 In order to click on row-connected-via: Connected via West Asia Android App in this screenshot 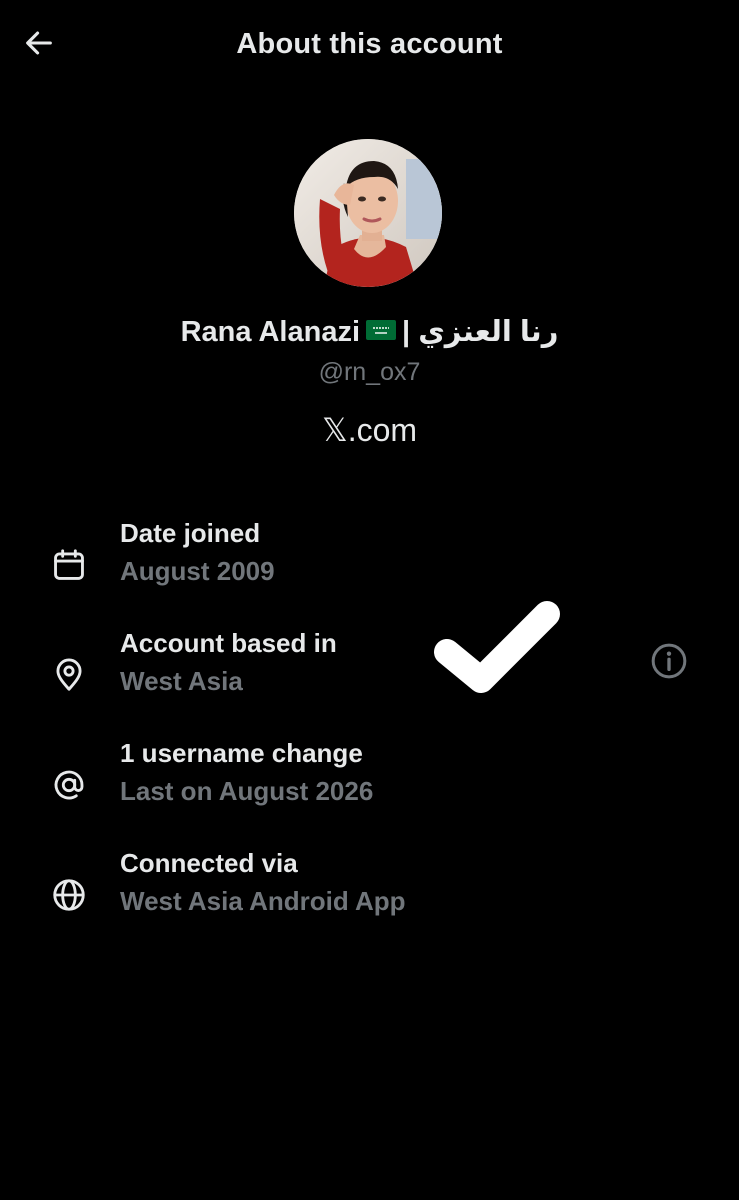, I will do `click(369, 893)`.